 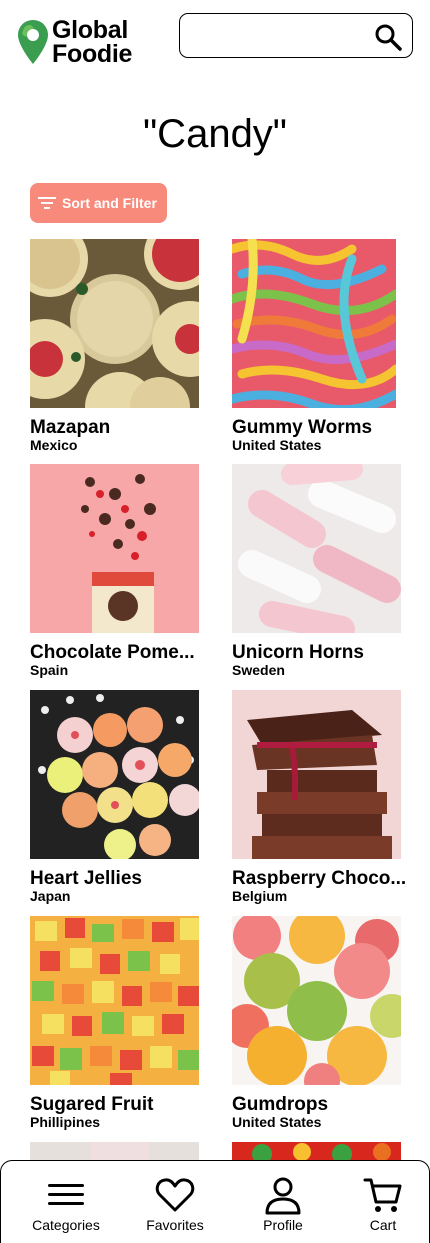 What do you see at coordinates (280, 1105) in the screenshot?
I see `product-name: Gumdrops` at bounding box center [280, 1105].